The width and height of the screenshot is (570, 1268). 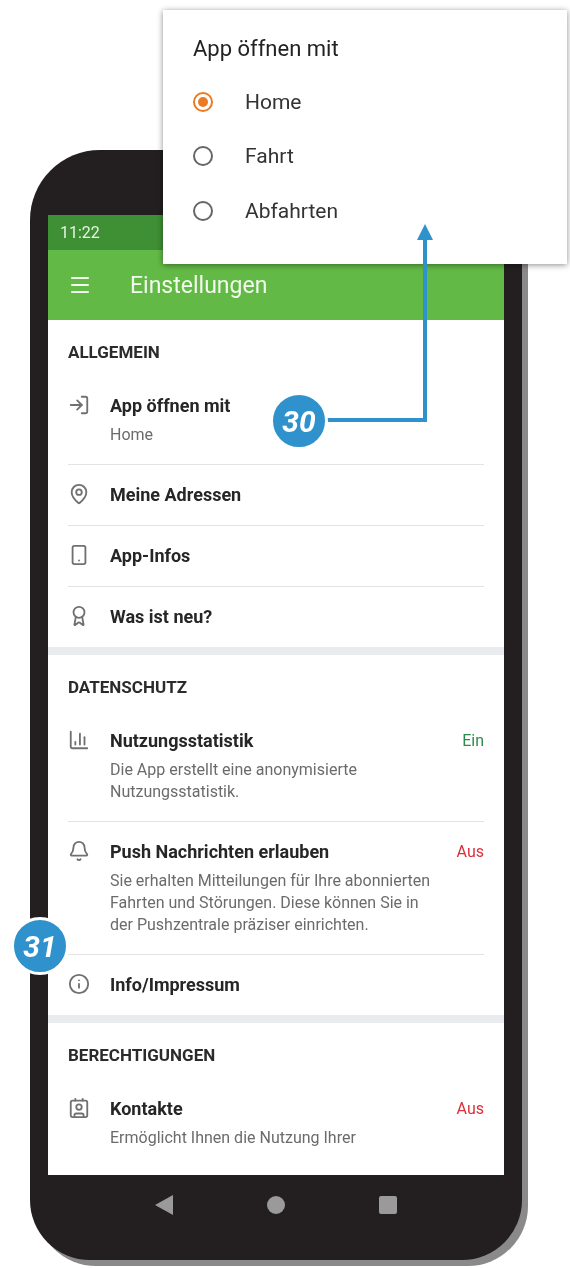 What do you see at coordinates (365, 102) in the screenshot?
I see `radio-option: Home` at bounding box center [365, 102].